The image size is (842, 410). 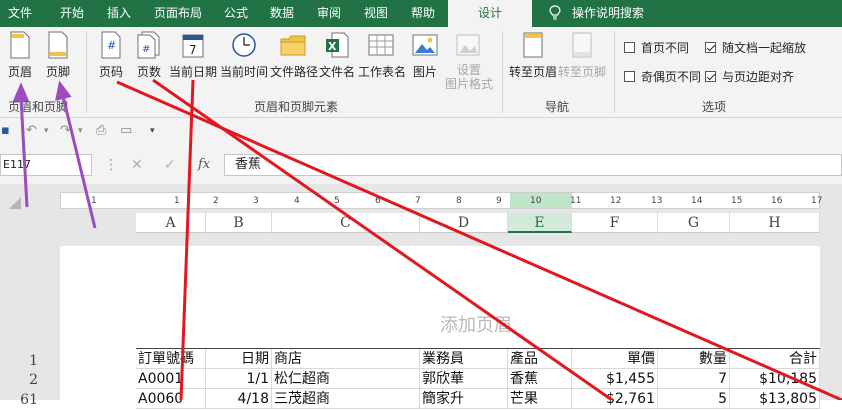 What do you see at coordinates (101, 131) in the screenshot?
I see `print-preview-icon: ⎙` at bounding box center [101, 131].